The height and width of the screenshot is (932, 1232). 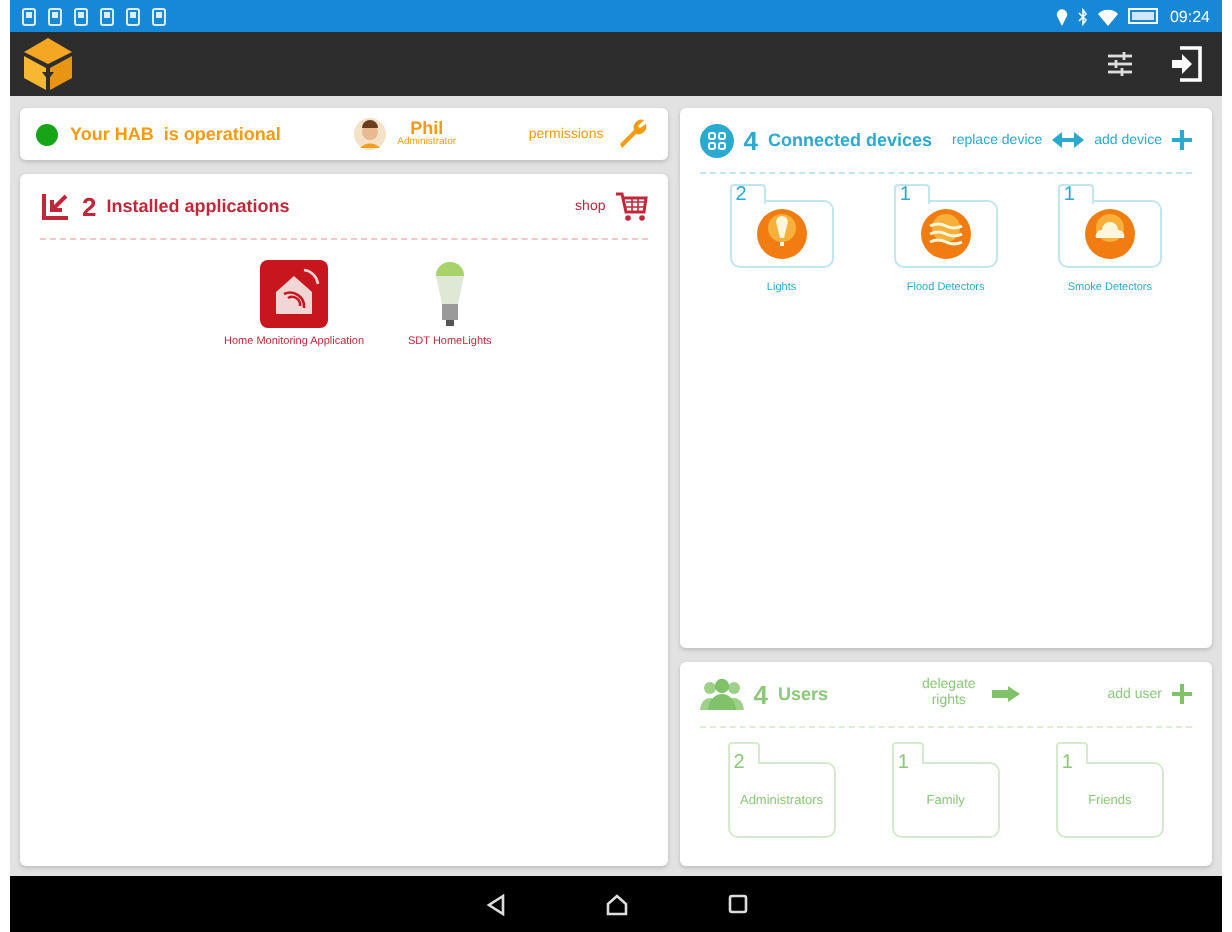 I want to click on location-icon, so click(x=1061, y=16).